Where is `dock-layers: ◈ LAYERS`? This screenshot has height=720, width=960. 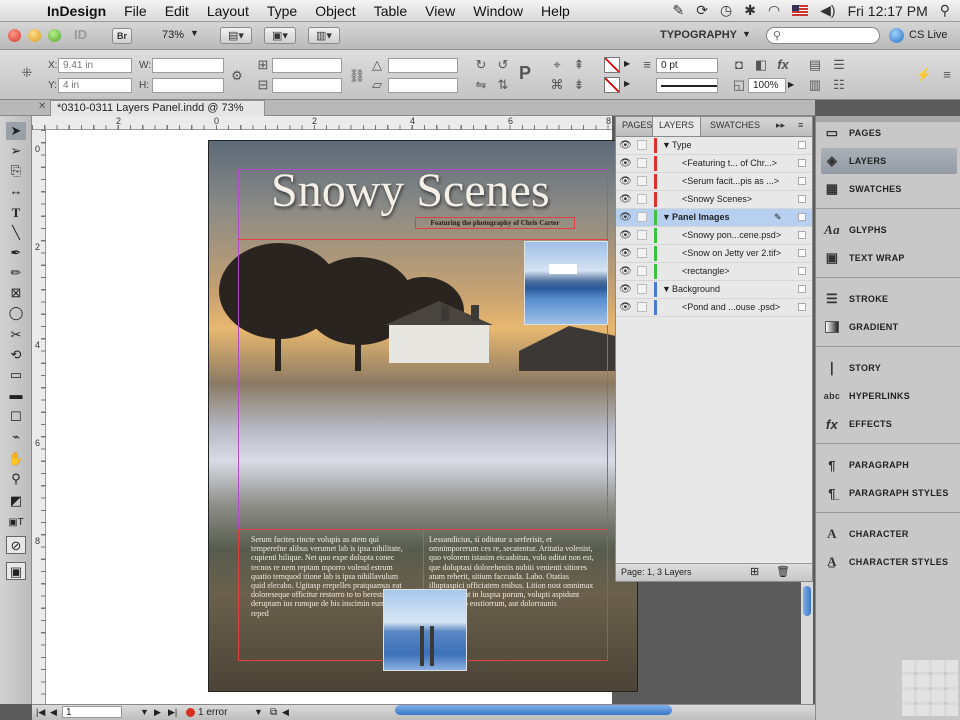
dock-layers: ◈ LAYERS is located at coordinates (889, 161).